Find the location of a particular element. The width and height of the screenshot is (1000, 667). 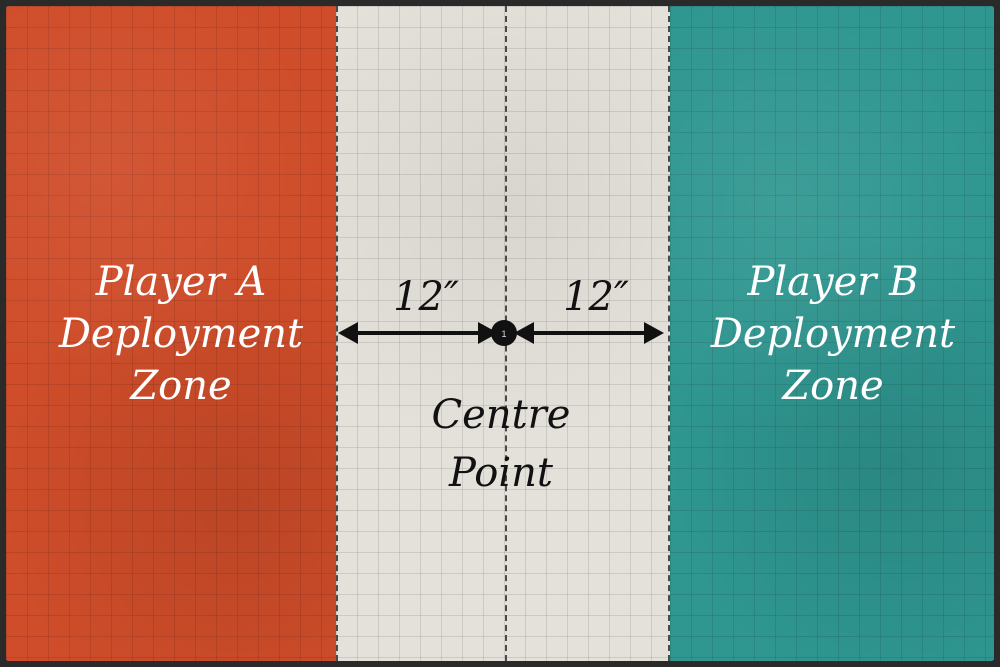

point-word: Point is located at coordinates (500, 473).